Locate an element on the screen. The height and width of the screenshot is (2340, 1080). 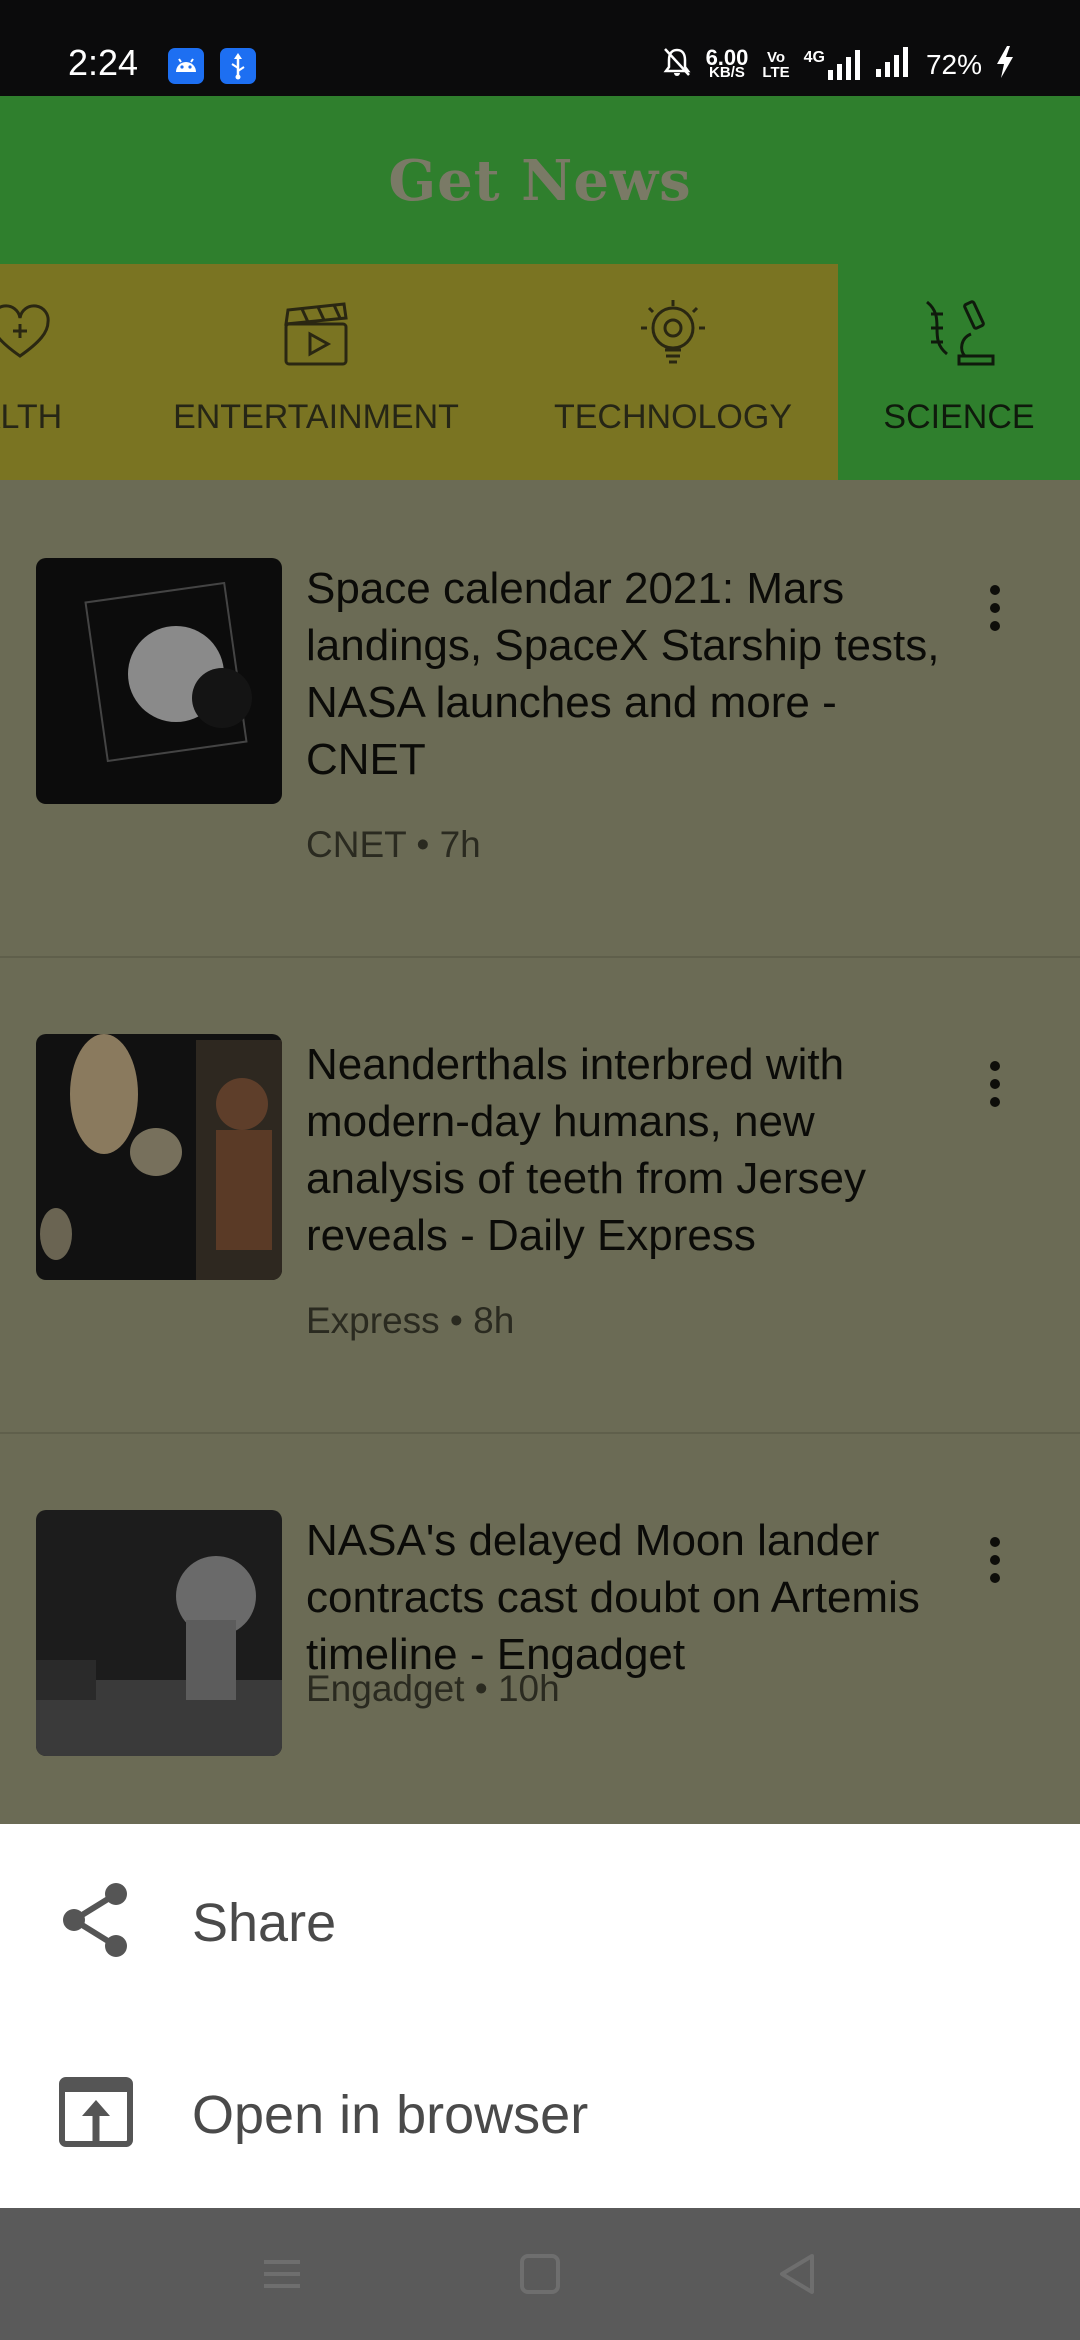
open-in-browser-icon is located at coordinates (96, 2112).